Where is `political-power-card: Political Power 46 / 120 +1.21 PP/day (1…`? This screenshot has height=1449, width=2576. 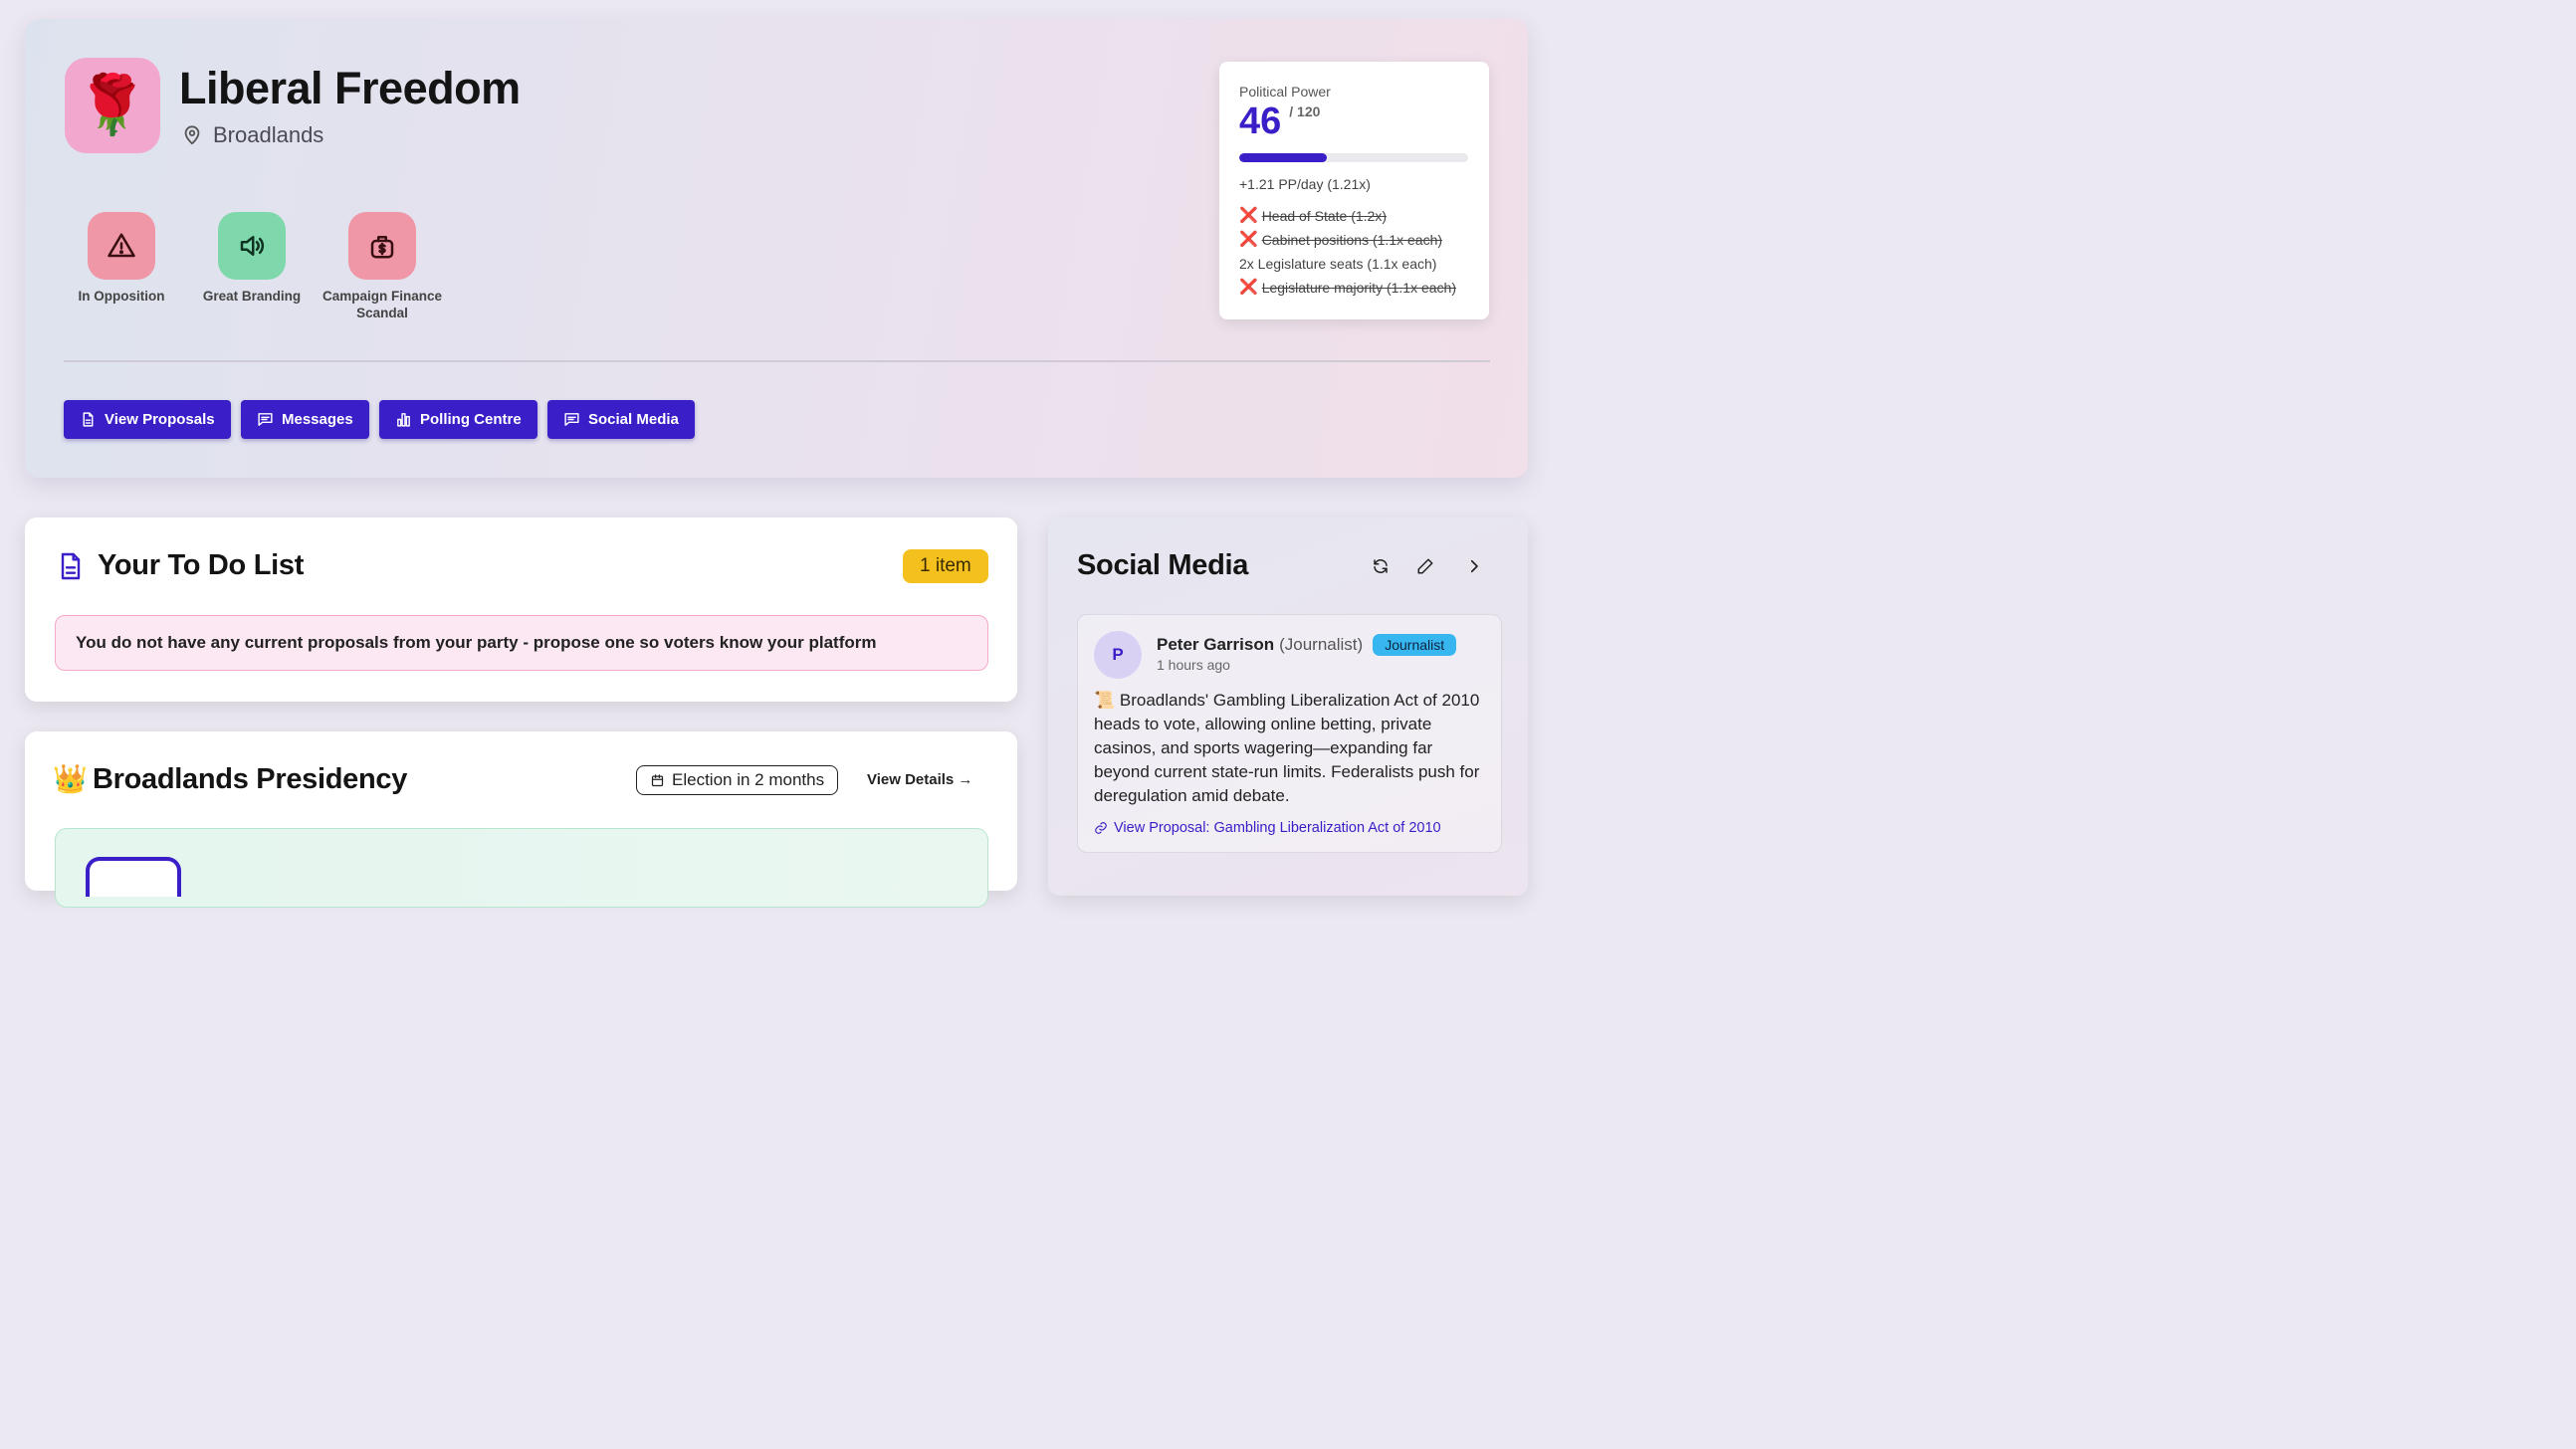
political-power-card: Political Power 46 / 120 +1.21 PP/day (1… is located at coordinates (1354, 190).